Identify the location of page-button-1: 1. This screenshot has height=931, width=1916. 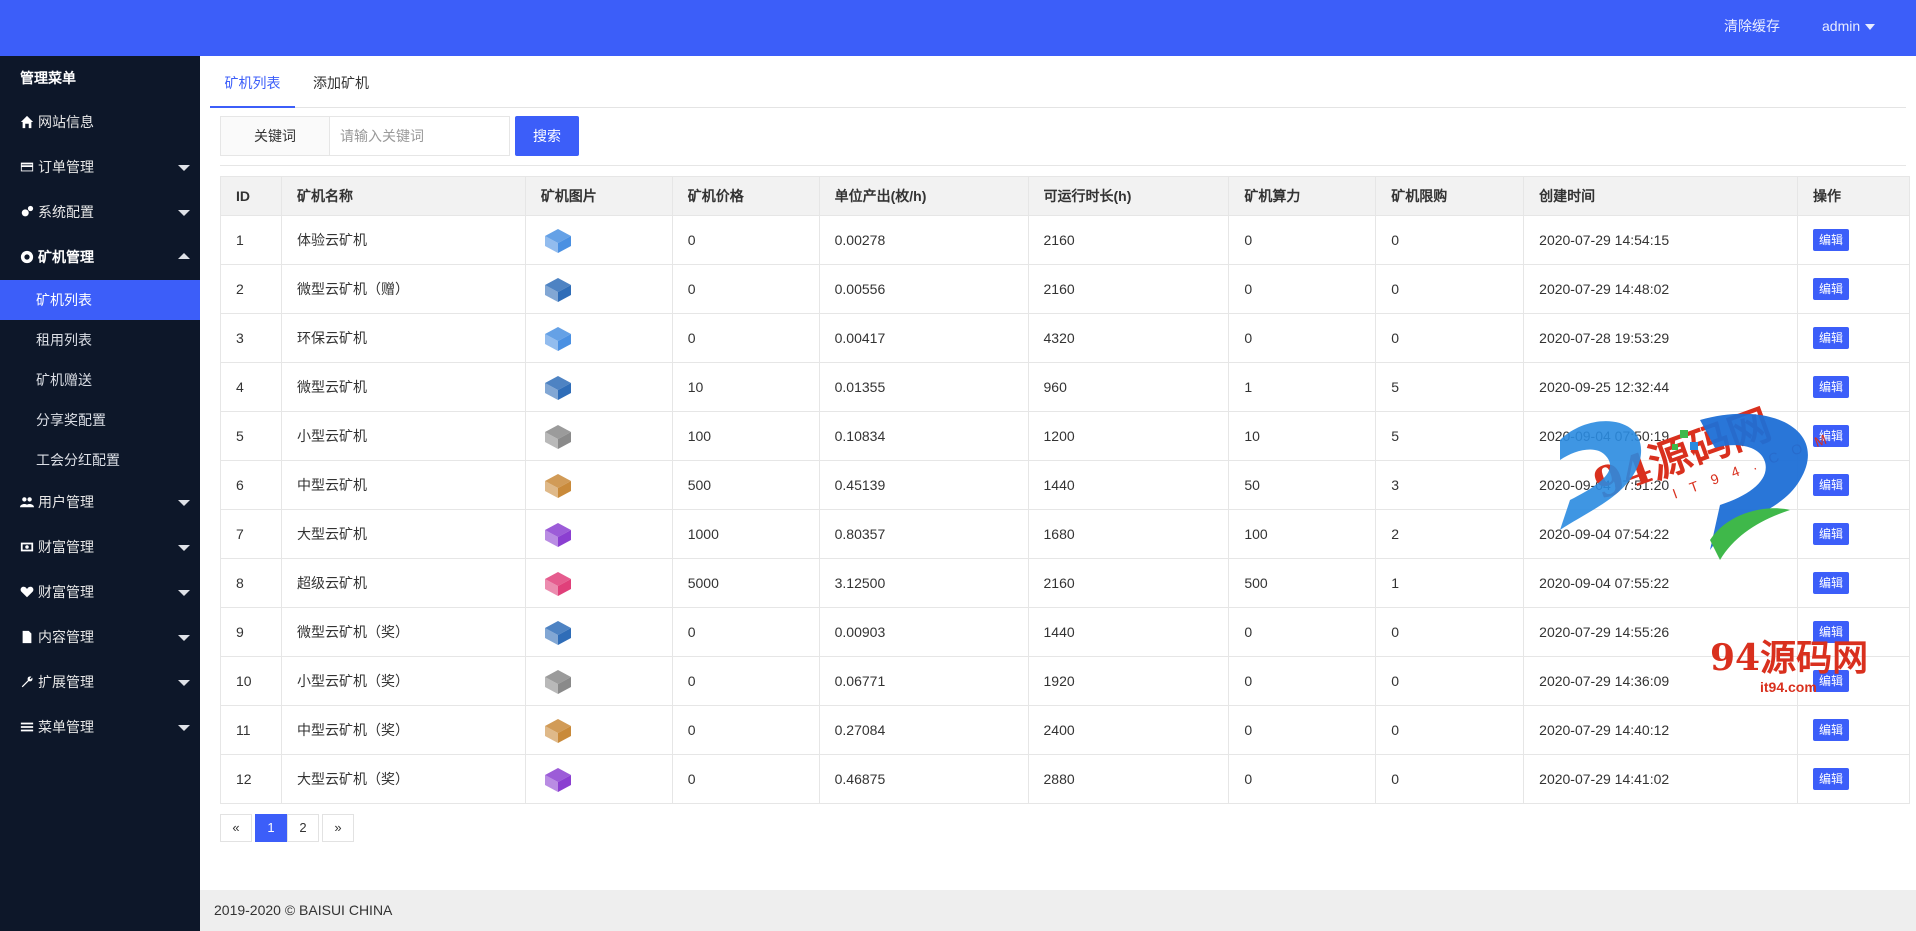
(271, 828).